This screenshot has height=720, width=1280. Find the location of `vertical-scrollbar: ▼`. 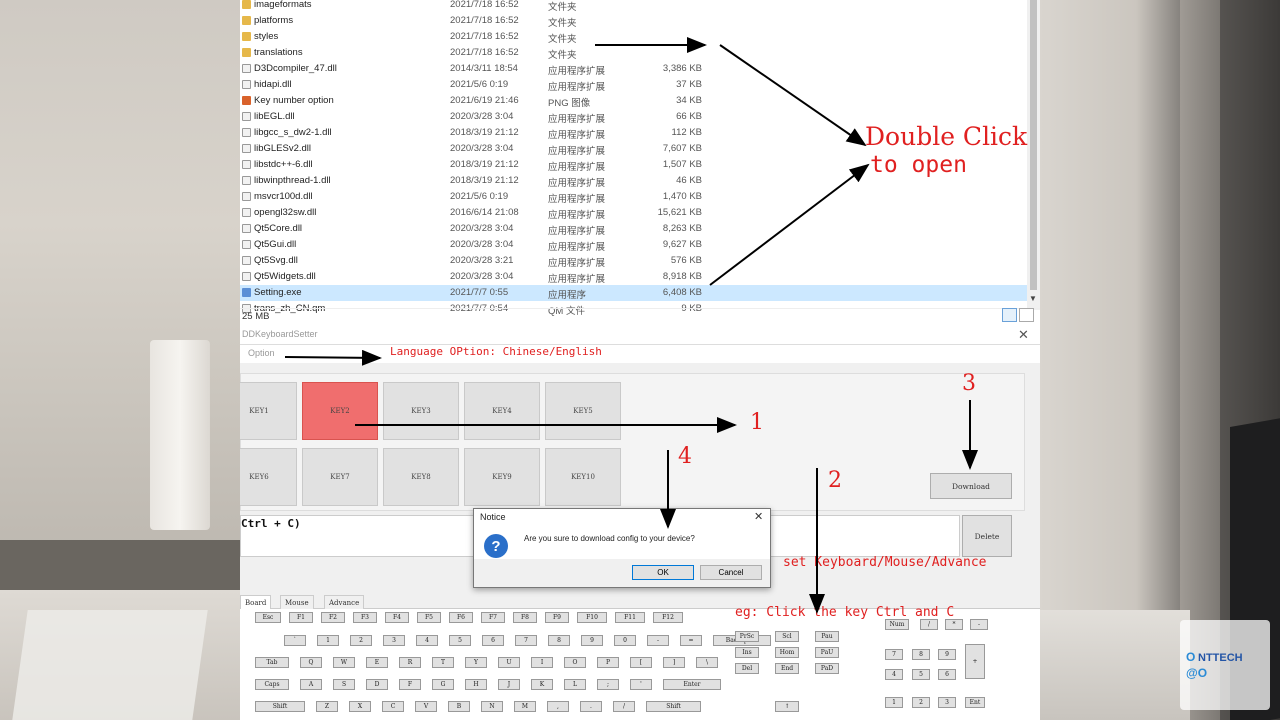

vertical-scrollbar: ▼ is located at coordinates (1033, 155).